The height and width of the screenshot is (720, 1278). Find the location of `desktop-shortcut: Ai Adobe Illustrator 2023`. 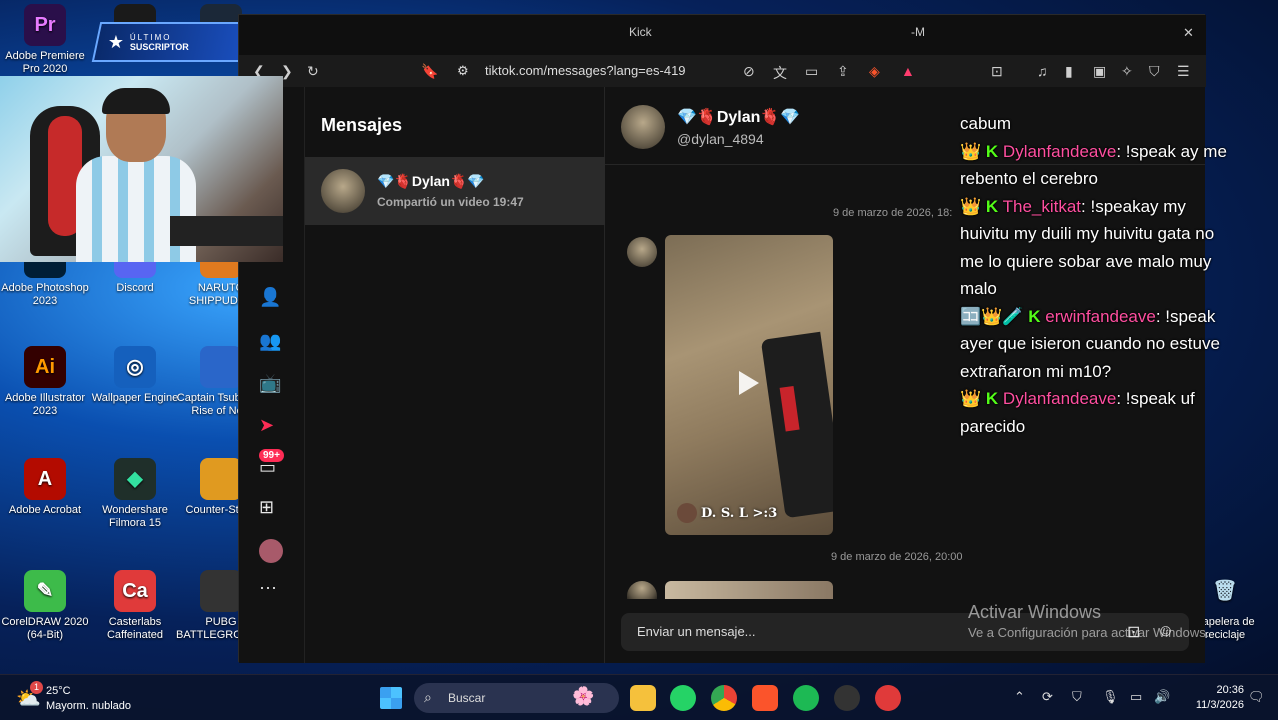

desktop-shortcut: Ai Adobe Illustrator 2023 is located at coordinates (45, 382).